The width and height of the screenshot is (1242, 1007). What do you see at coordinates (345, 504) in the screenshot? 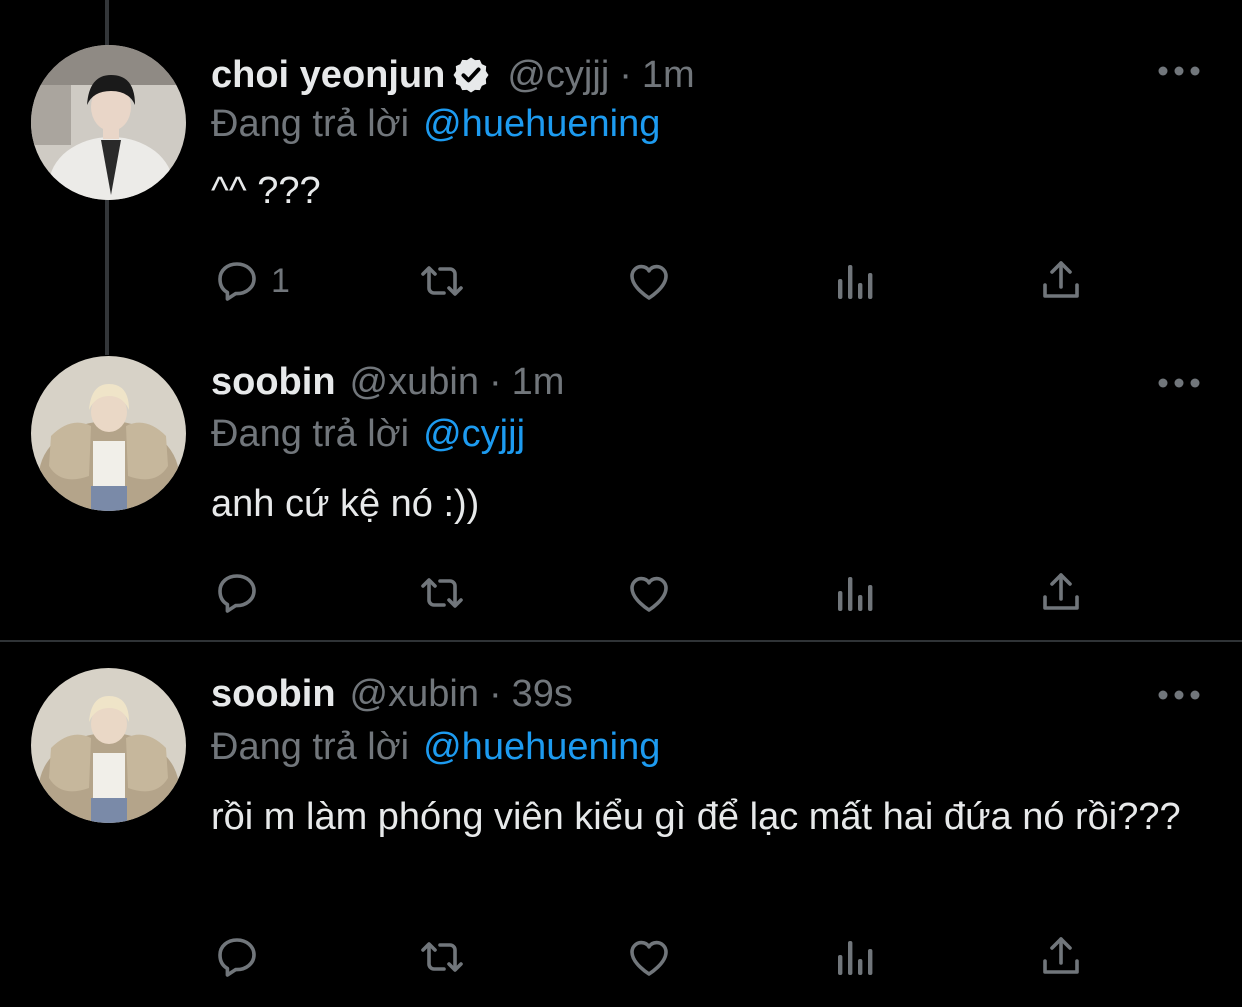
I see `tweet-text: anh cứ kệ nó :))` at bounding box center [345, 504].